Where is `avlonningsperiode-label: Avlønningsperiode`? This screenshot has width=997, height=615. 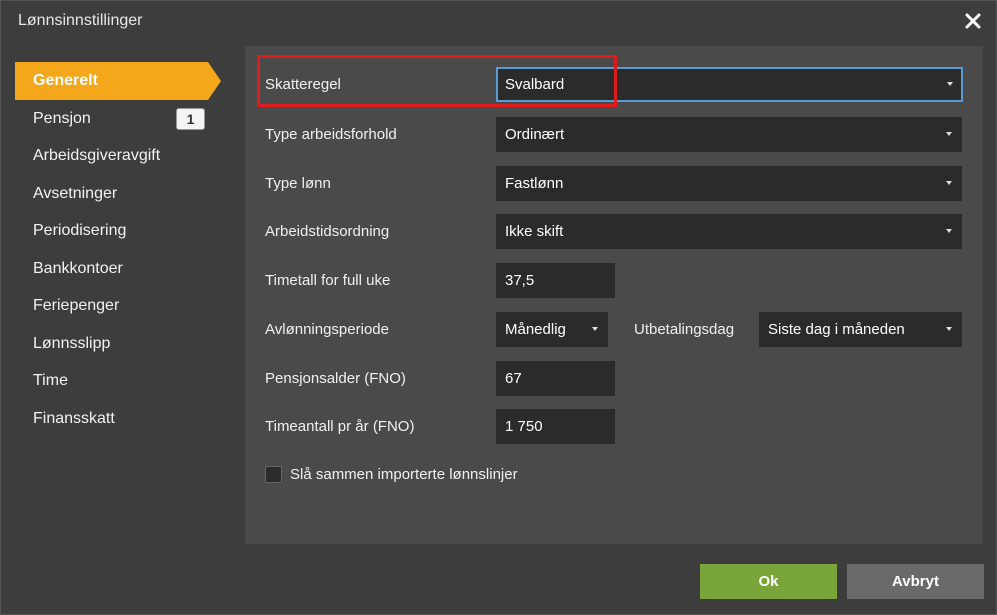
avlonningsperiode-label: Avlønningsperiode is located at coordinates (327, 329).